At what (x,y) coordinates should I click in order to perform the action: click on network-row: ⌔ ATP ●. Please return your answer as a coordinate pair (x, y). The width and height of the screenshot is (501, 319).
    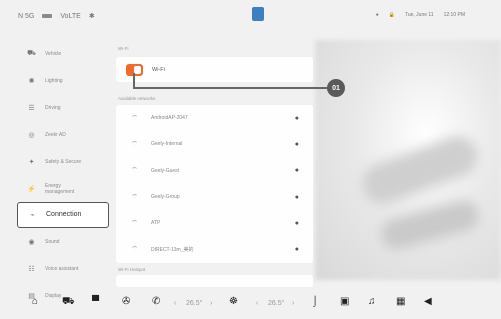
    Looking at the image, I should click on (214, 223).